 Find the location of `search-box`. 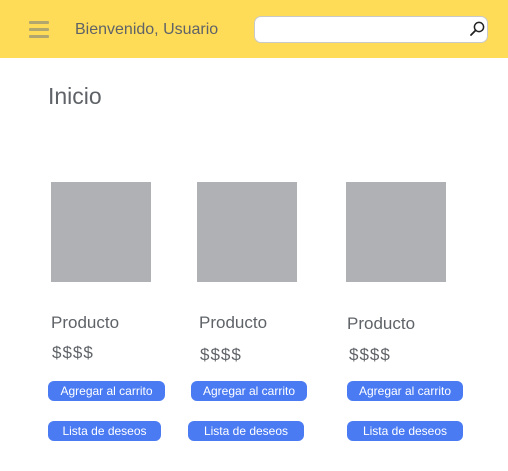

search-box is located at coordinates (371, 29).